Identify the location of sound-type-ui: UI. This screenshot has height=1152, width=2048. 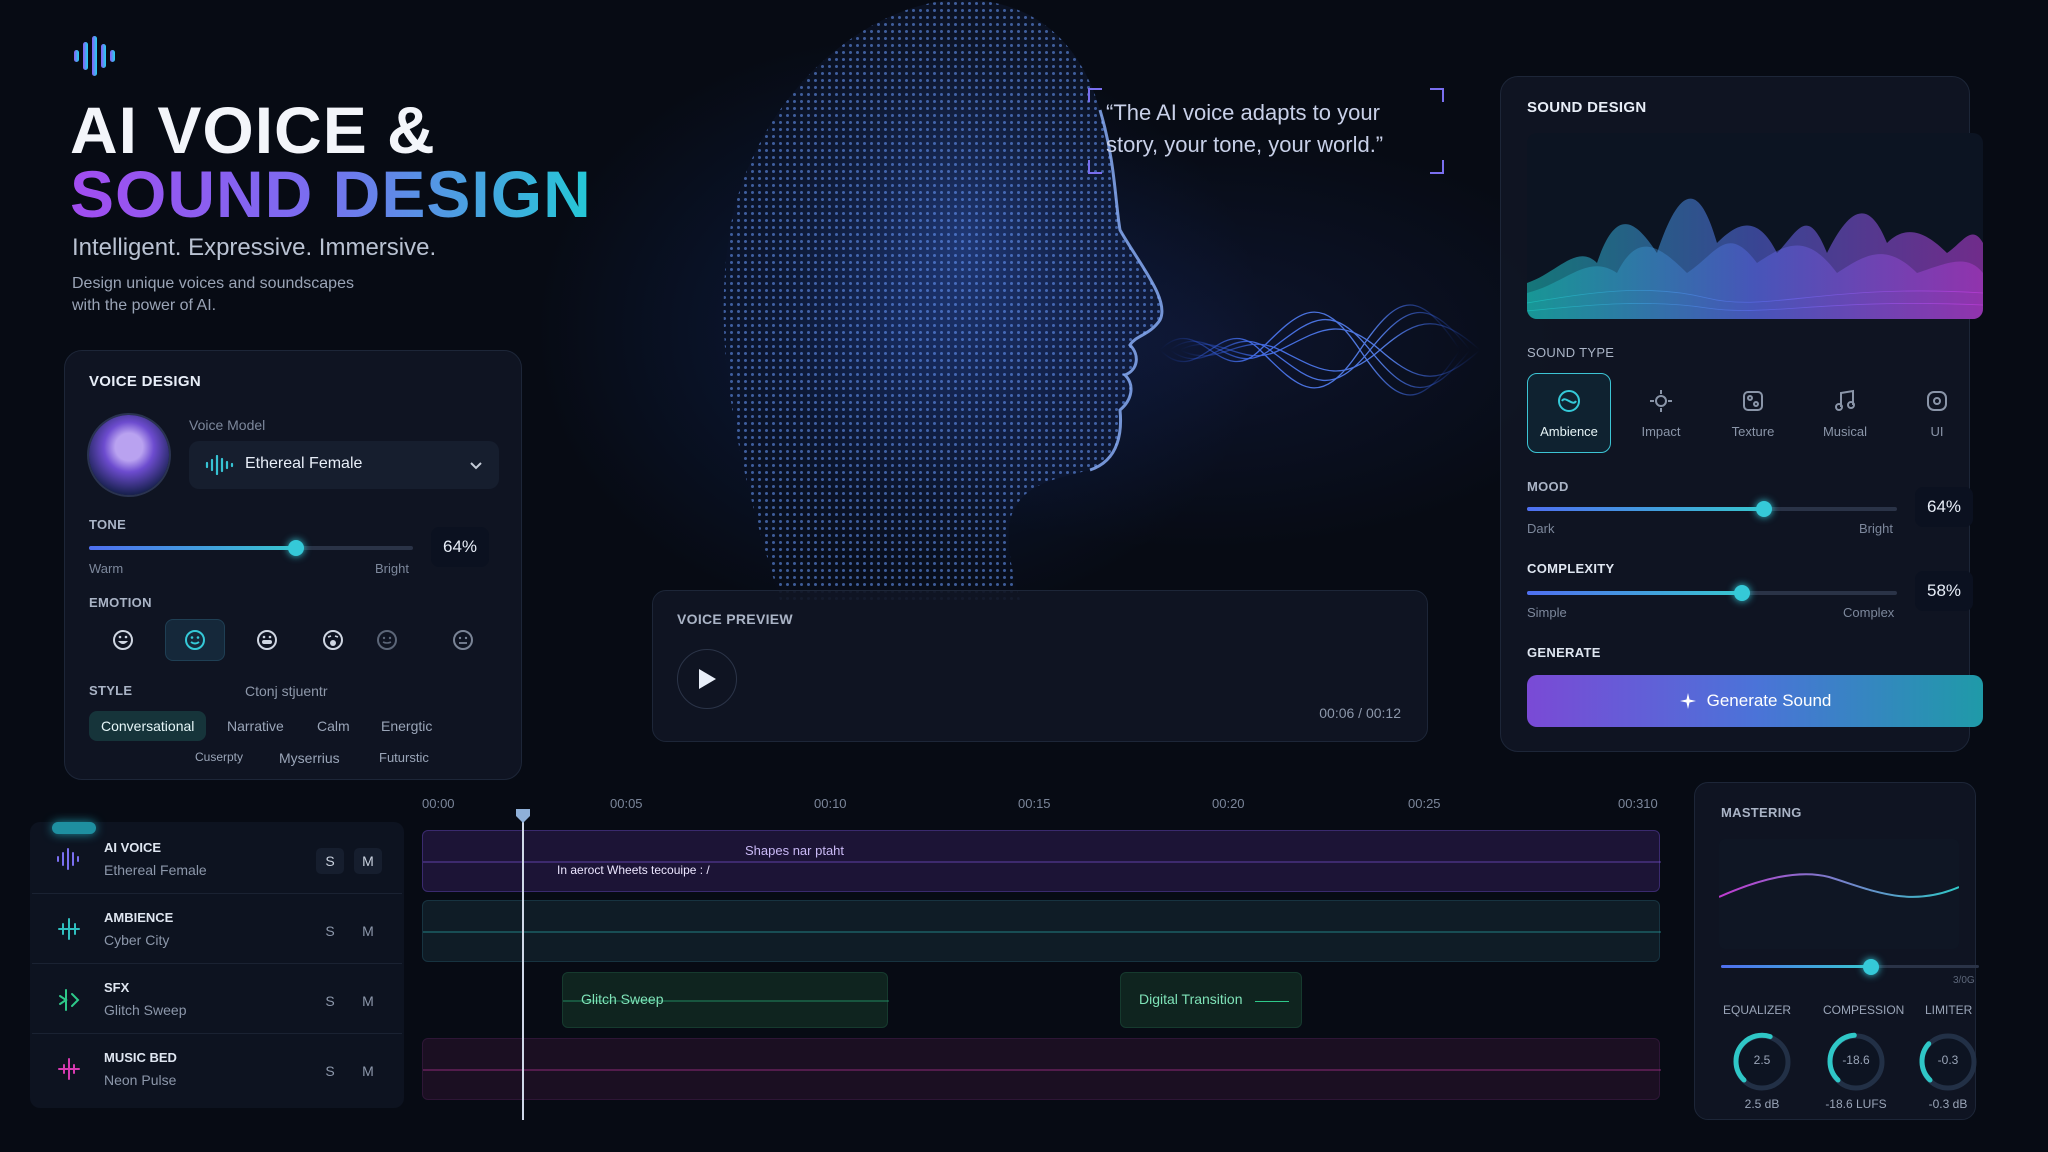
(1937, 413).